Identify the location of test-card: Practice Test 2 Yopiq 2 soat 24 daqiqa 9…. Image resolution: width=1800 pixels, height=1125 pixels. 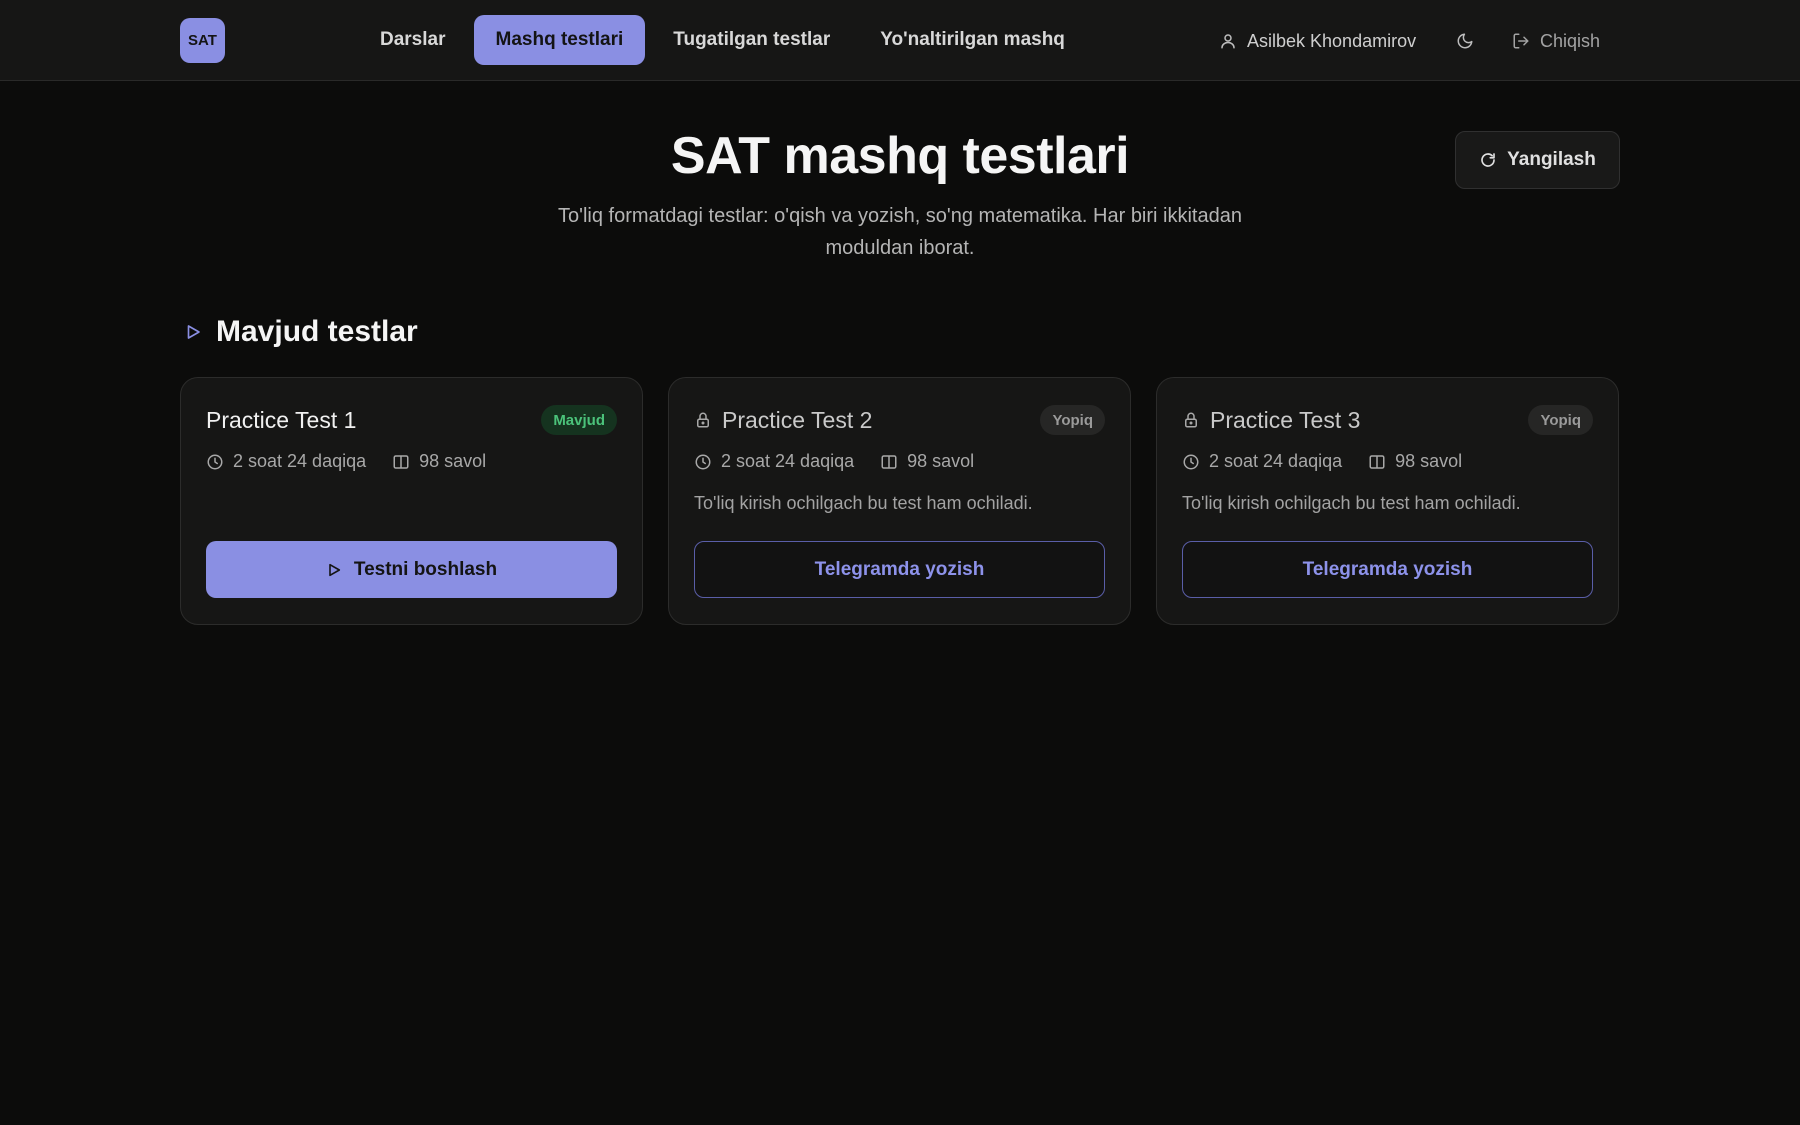
(899, 501).